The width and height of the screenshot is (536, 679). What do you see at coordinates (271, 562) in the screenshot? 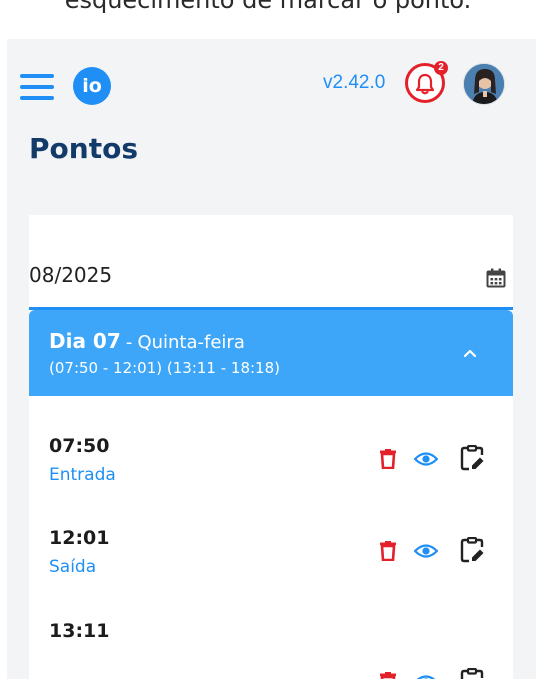
I see `list-item: 12:01 Saída` at bounding box center [271, 562].